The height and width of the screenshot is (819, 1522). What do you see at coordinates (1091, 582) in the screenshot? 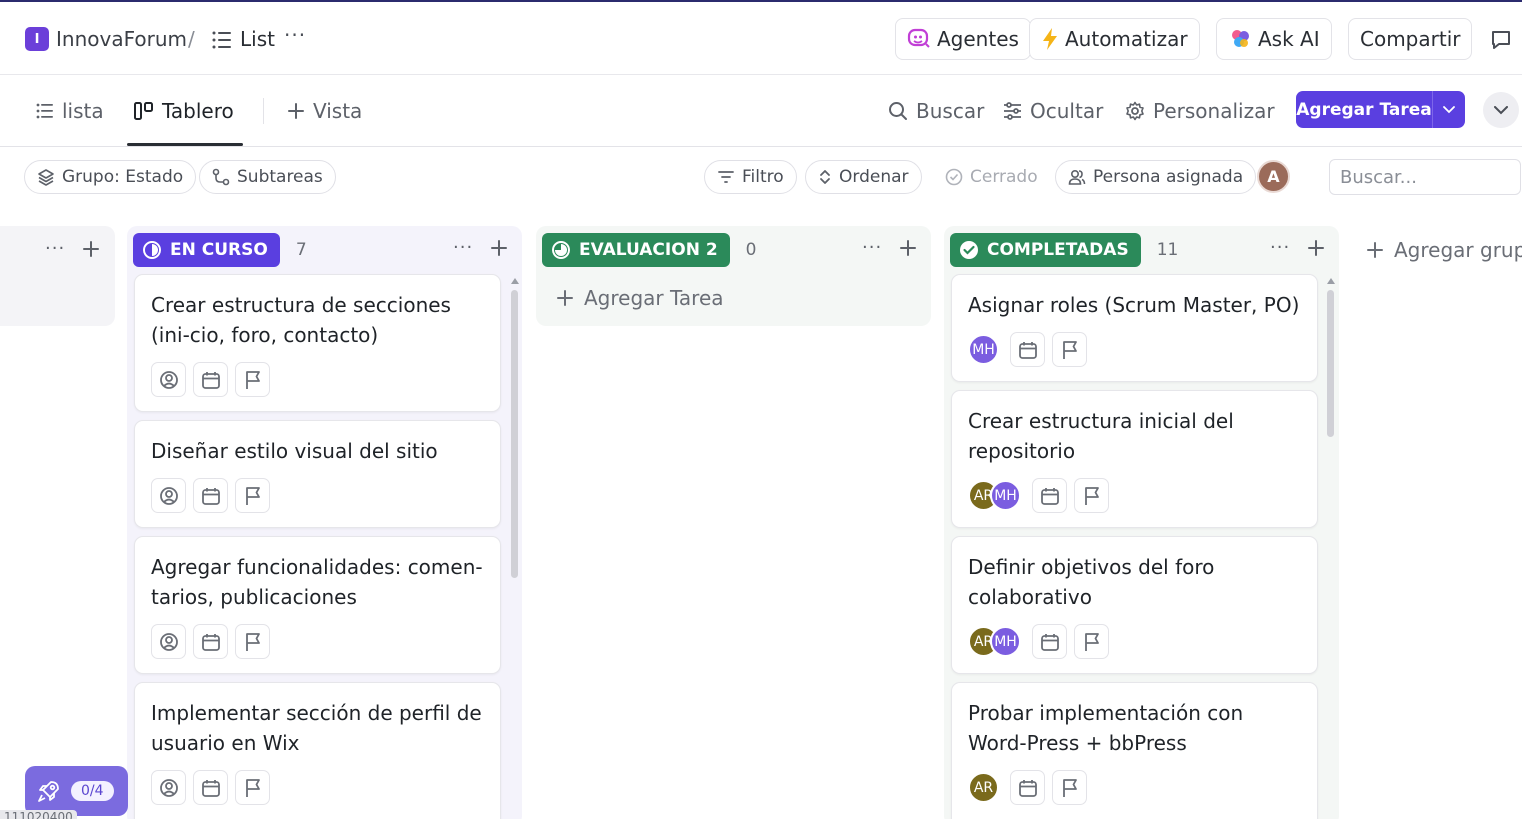
I see `task-title: Definir objetivos del foro colaborativo` at bounding box center [1091, 582].